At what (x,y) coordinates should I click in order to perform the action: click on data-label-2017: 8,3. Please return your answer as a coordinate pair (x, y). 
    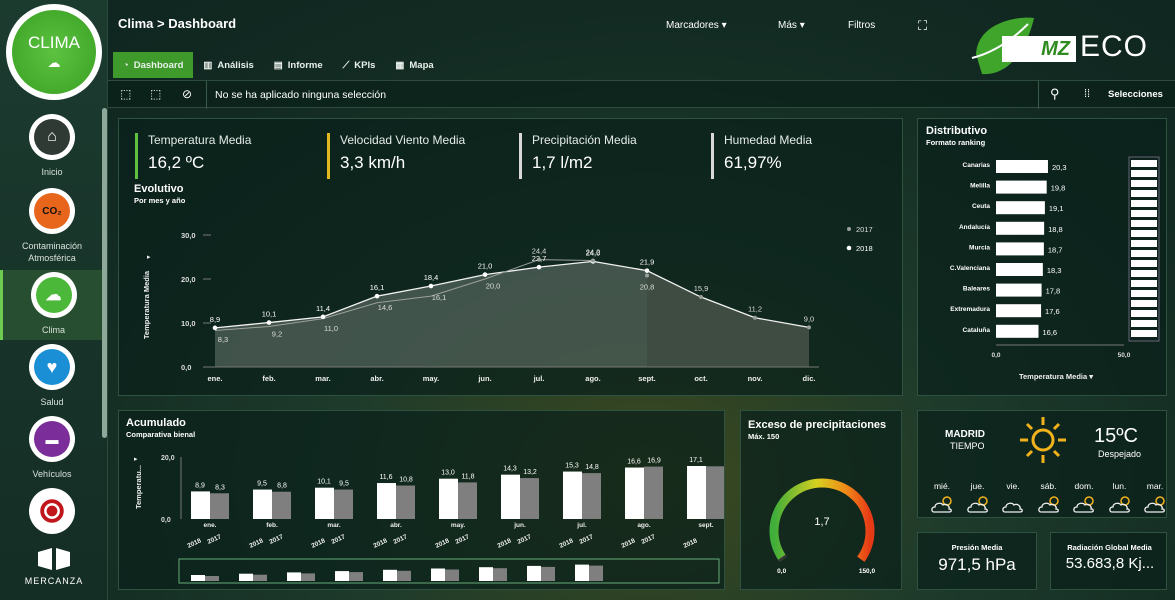
    Looking at the image, I should click on (223, 339).